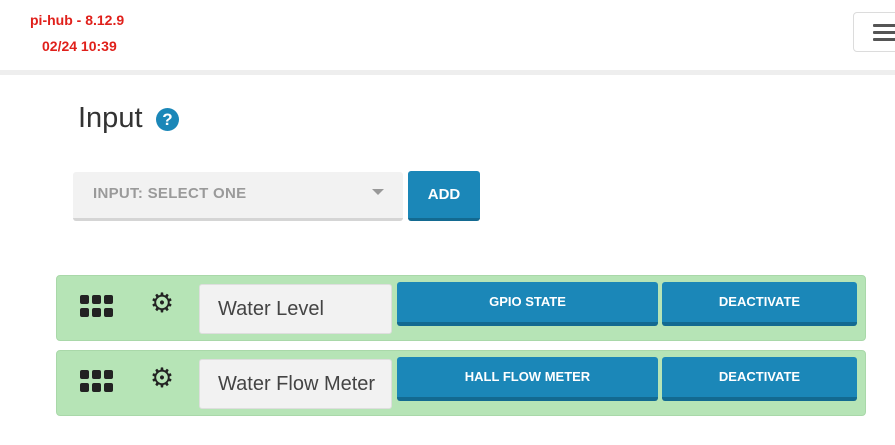  What do you see at coordinates (167, 119) in the screenshot?
I see `question-circle-icon: ?` at bounding box center [167, 119].